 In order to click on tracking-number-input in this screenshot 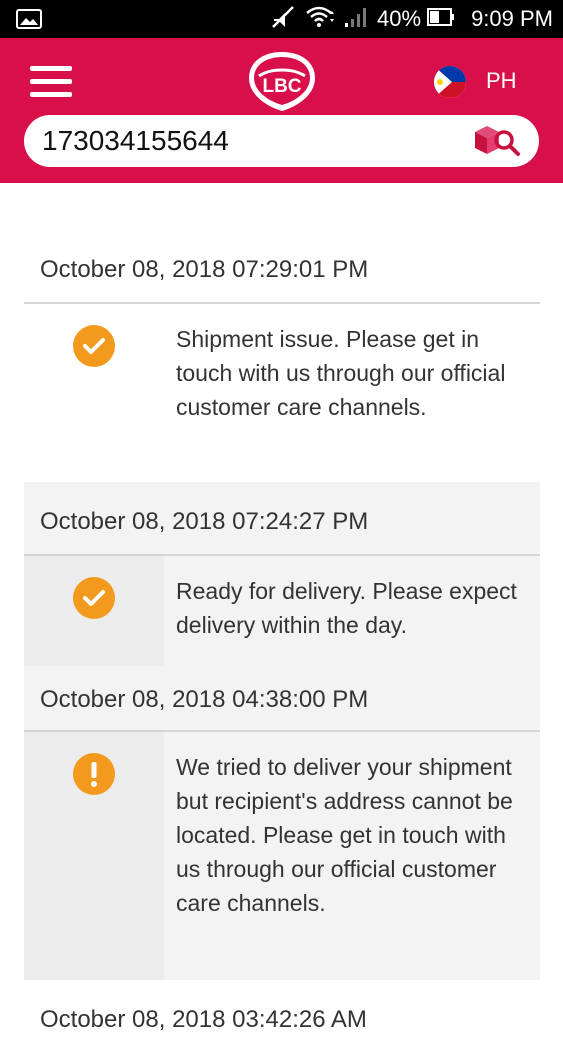, I will do `click(252, 141)`.